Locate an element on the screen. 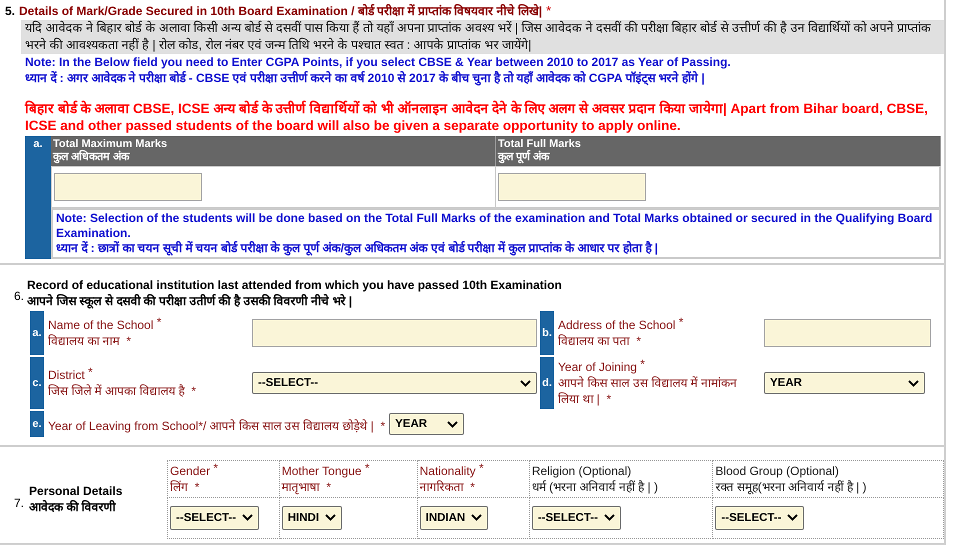 The height and width of the screenshot is (545, 954). required-mark: * is located at coordinates (549, 10).